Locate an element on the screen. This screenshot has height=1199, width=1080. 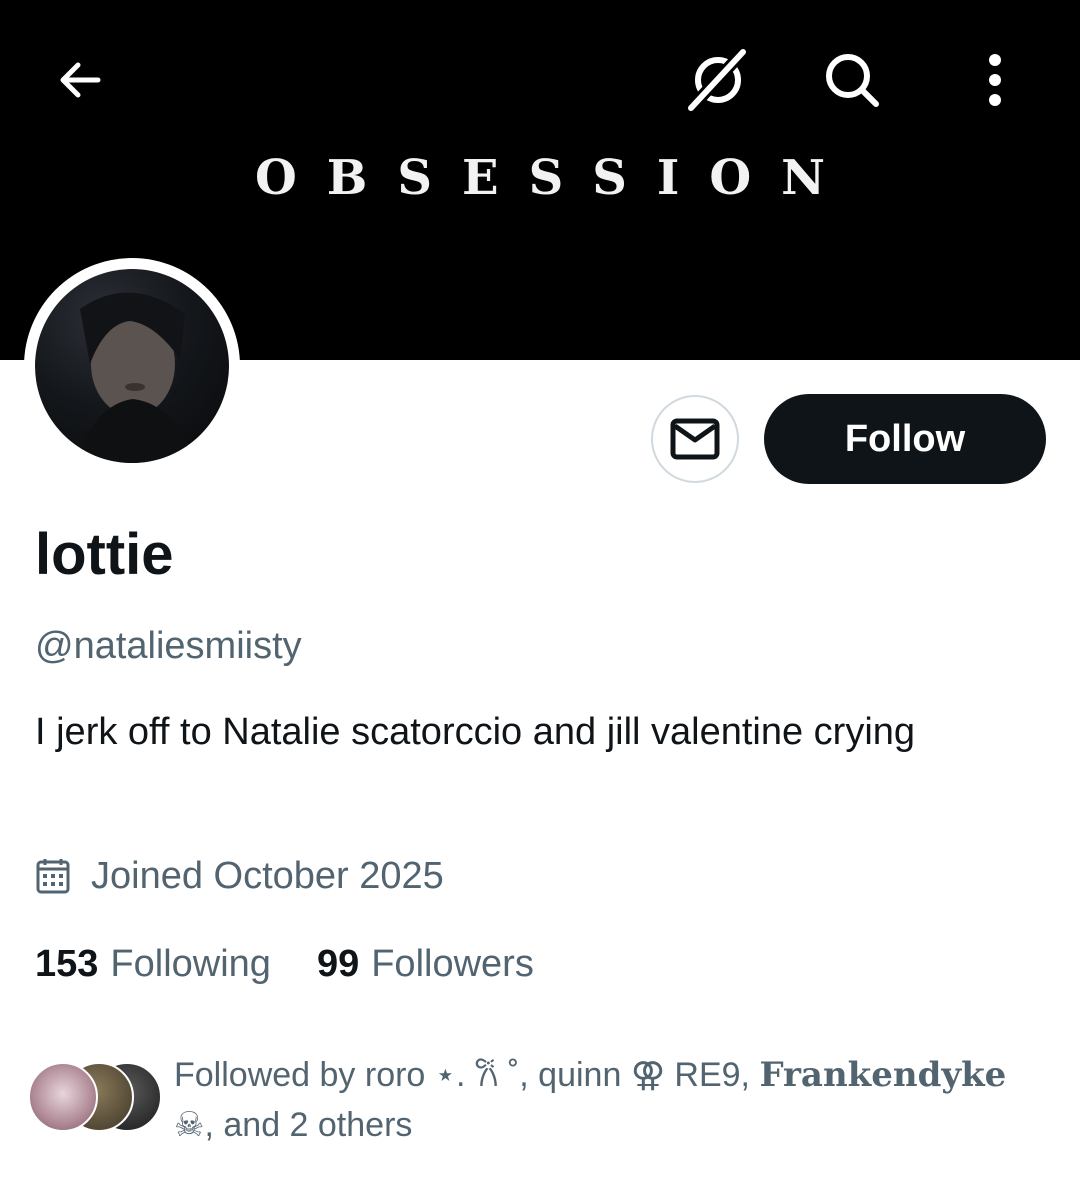
back-button is located at coordinates (80, 80).